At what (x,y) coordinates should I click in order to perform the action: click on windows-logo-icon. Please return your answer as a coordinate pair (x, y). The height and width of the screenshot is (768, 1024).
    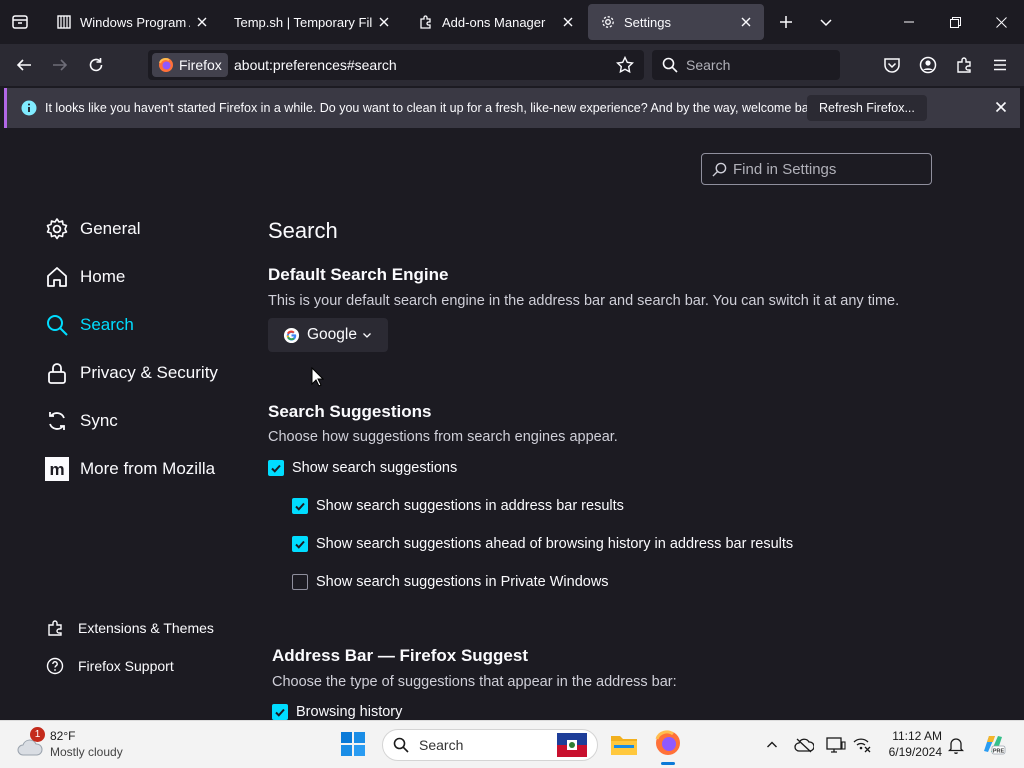
    Looking at the image, I should click on (353, 744).